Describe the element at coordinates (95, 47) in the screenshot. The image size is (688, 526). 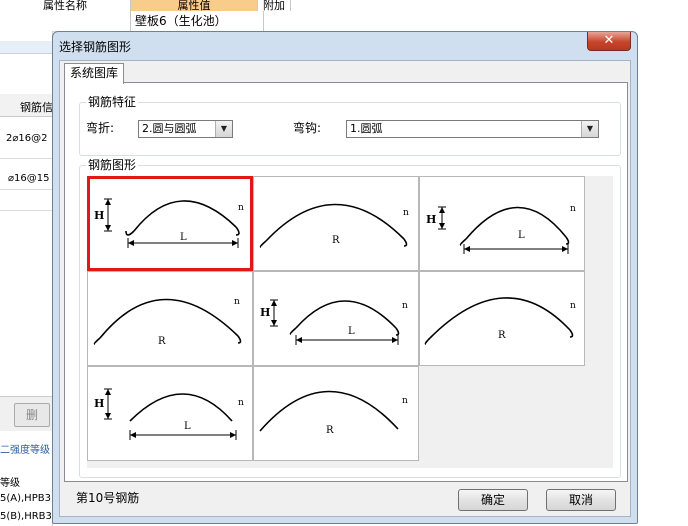
I see `dialog-title: 选择钢筋图形` at that location.